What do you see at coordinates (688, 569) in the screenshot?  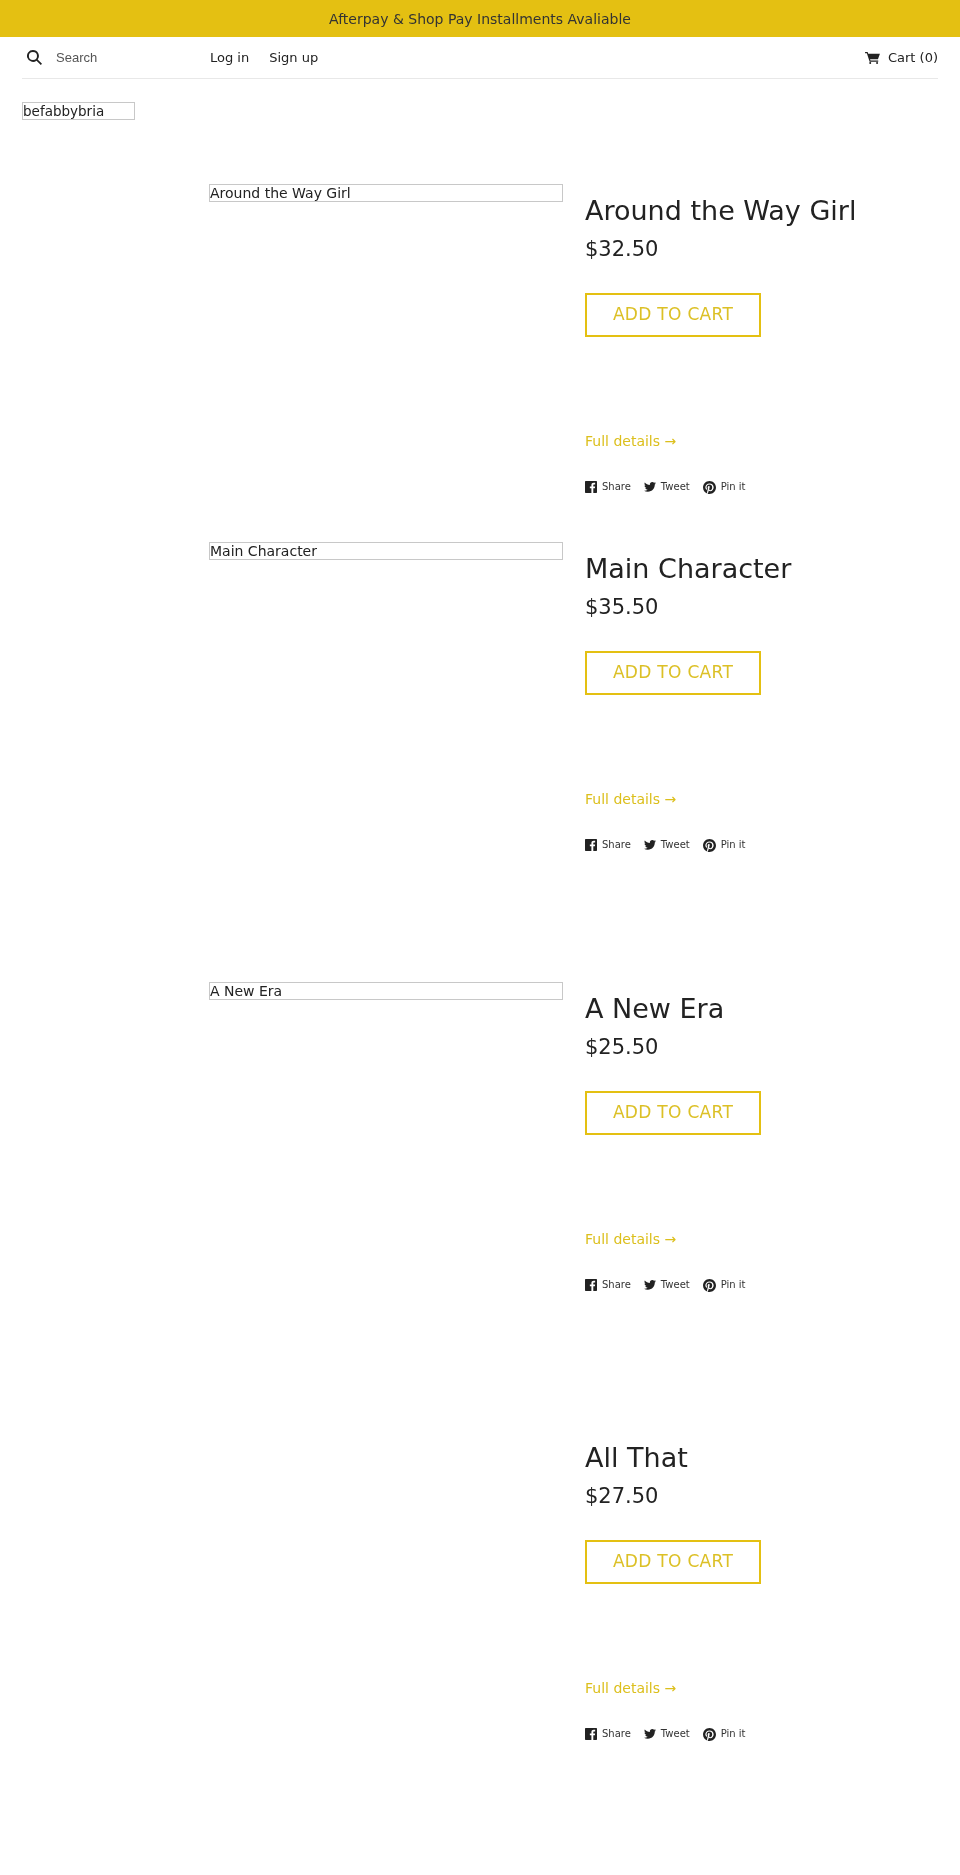 I see `product-title: Main Character` at bounding box center [688, 569].